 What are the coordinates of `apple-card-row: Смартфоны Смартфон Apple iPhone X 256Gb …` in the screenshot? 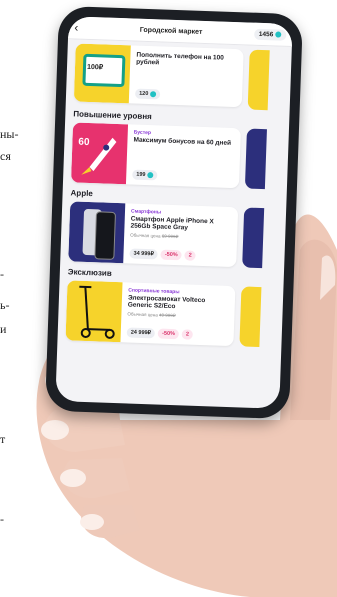 It's located at (173, 235).